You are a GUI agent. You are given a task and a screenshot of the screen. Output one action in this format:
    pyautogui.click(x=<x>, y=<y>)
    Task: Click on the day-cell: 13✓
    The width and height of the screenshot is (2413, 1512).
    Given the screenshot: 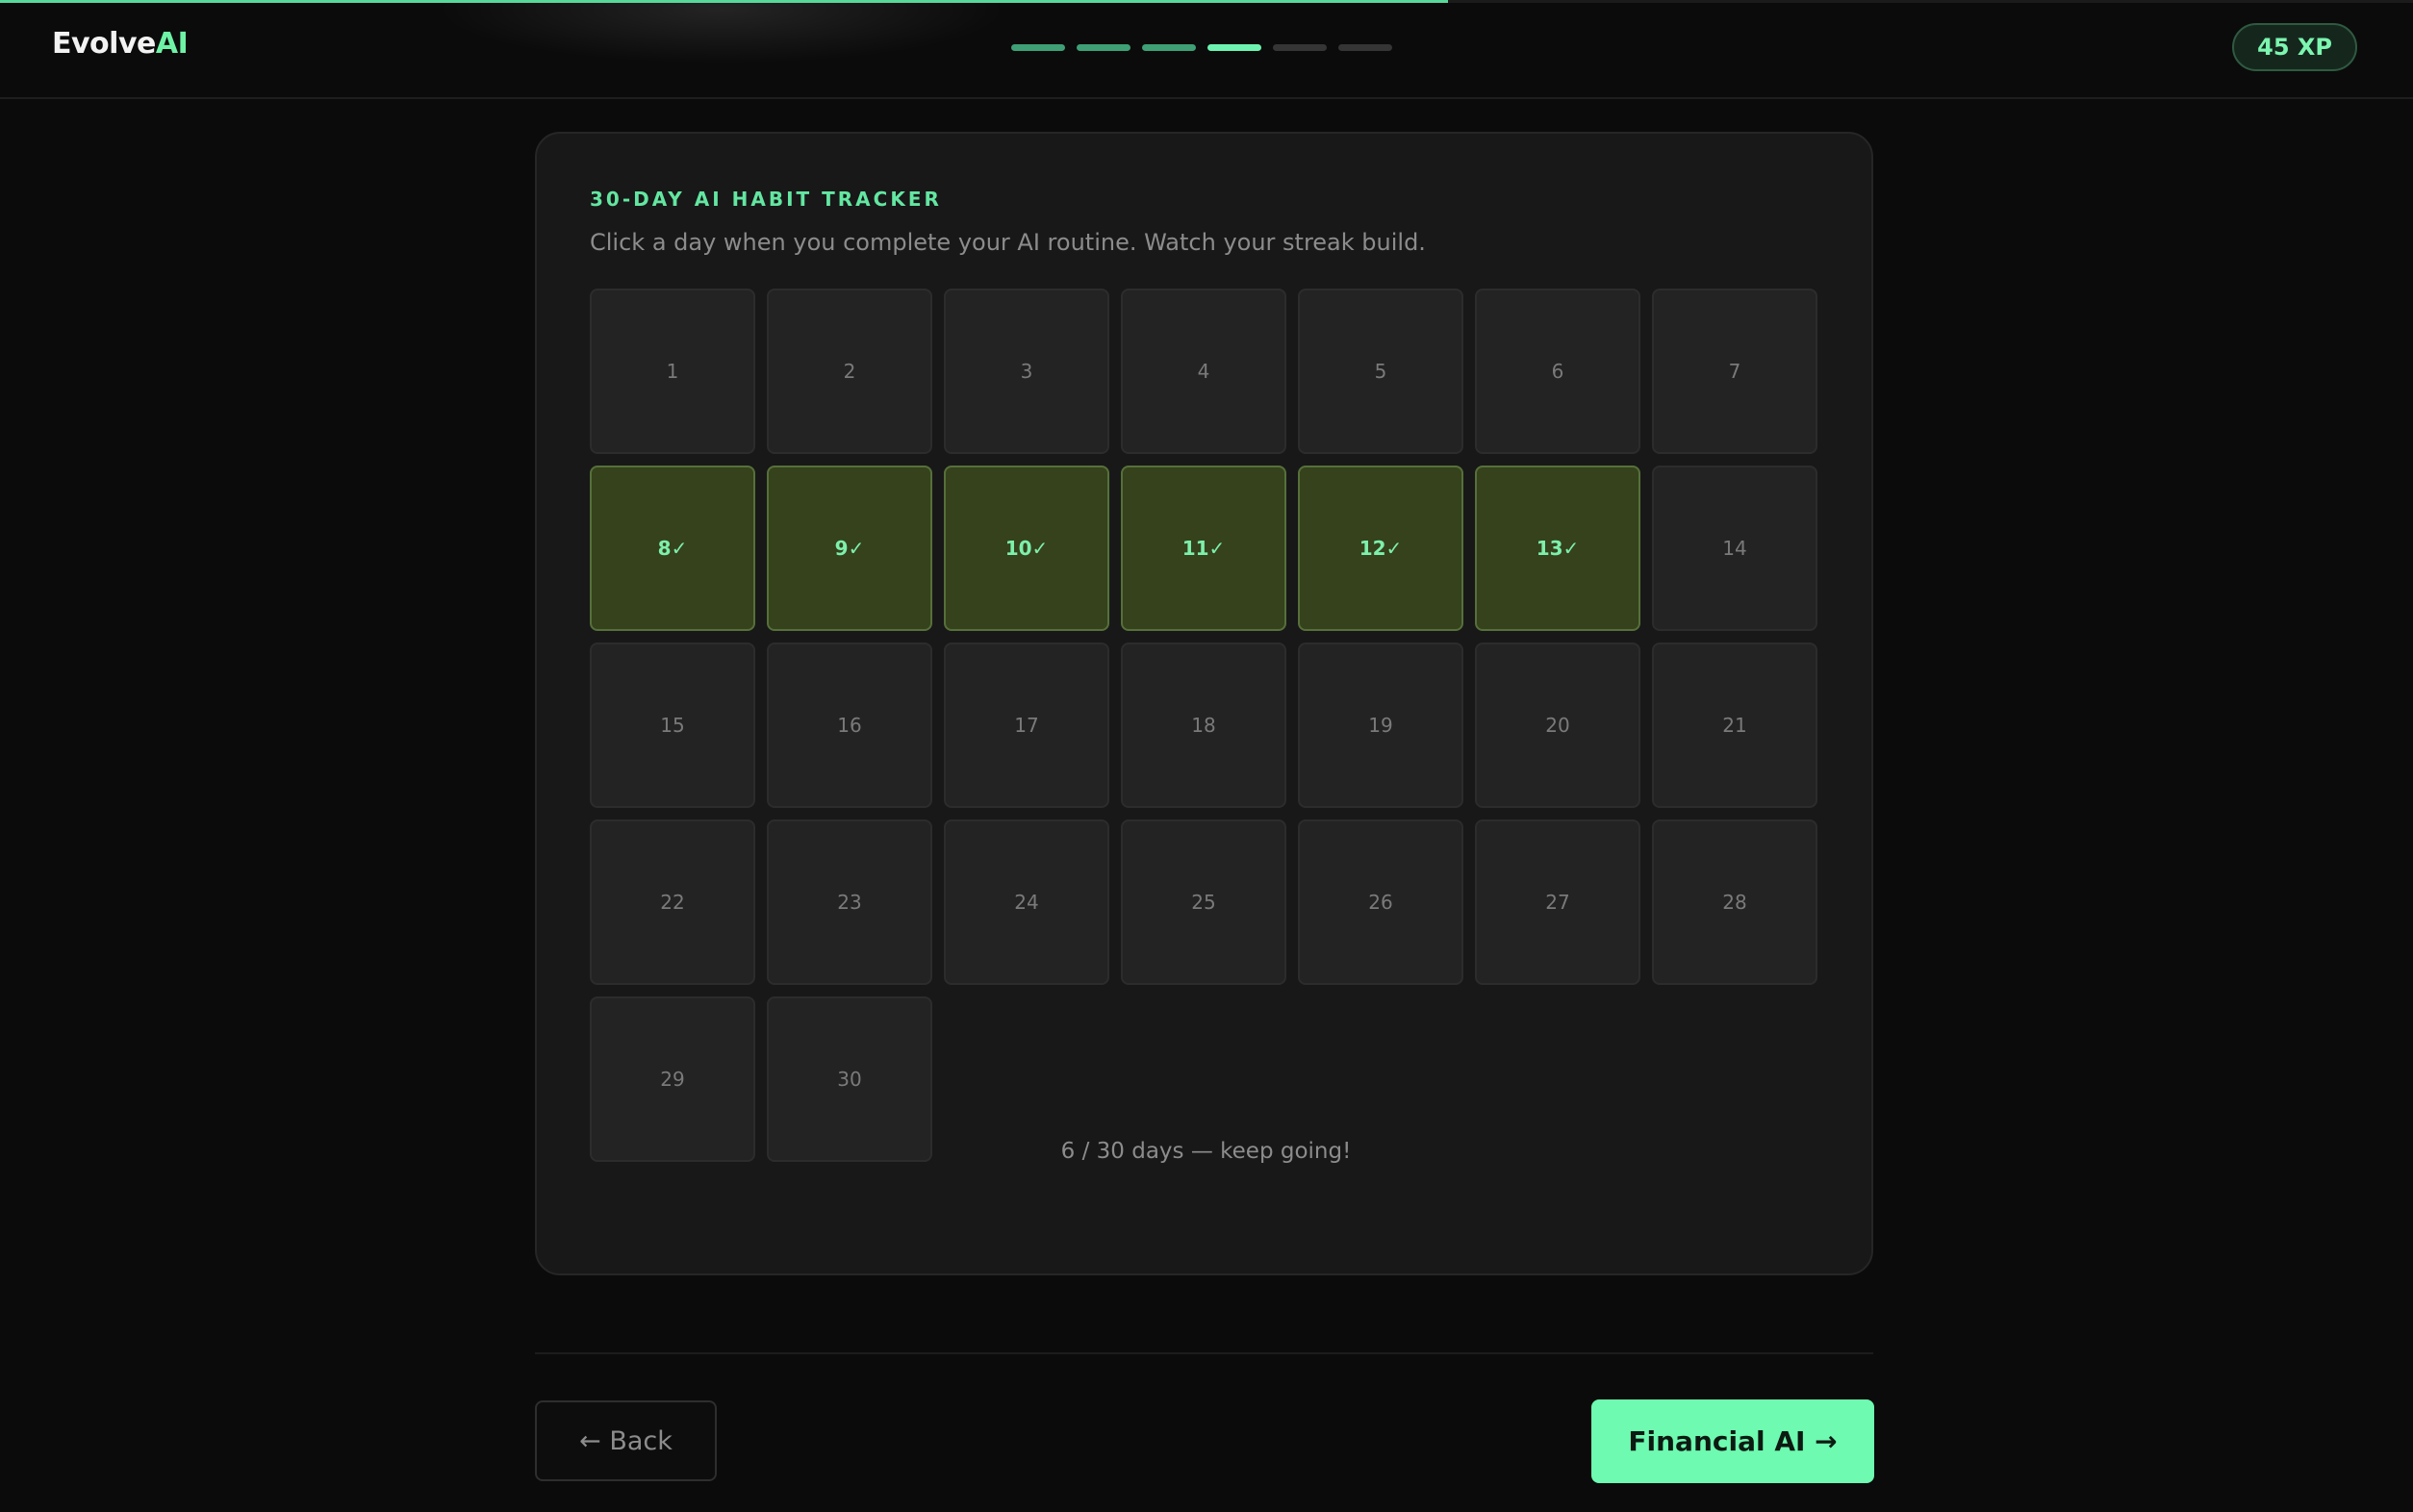 What is the action you would take?
    pyautogui.click(x=1557, y=548)
    